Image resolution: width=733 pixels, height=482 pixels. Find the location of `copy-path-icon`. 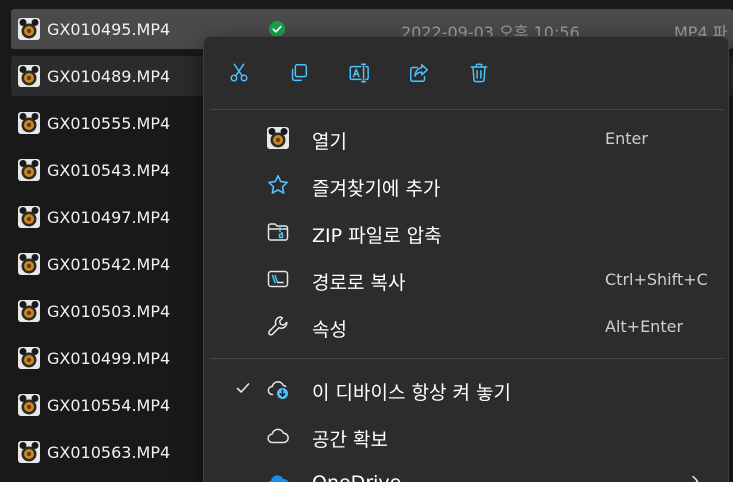

copy-path-icon is located at coordinates (278, 279).